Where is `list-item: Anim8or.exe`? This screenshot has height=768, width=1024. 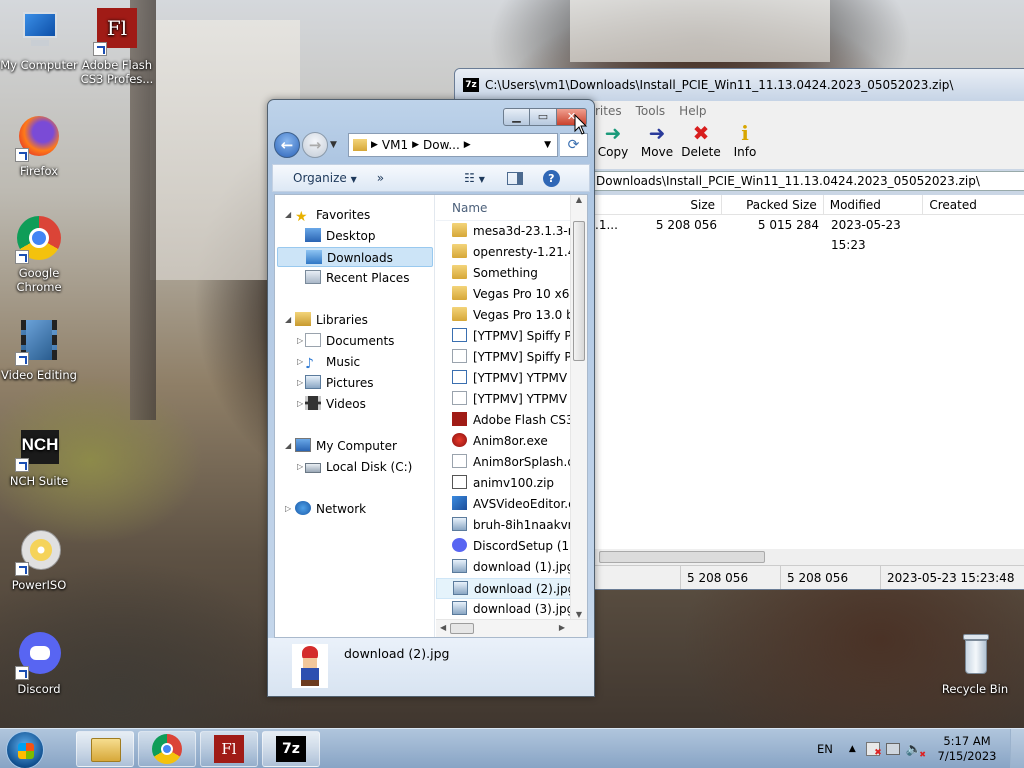 list-item: Anim8or.exe is located at coordinates (511, 441).